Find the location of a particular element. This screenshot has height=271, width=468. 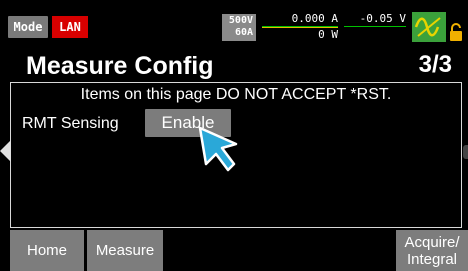

voltage-reading: -0.05 V is located at coordinates (375, 19).